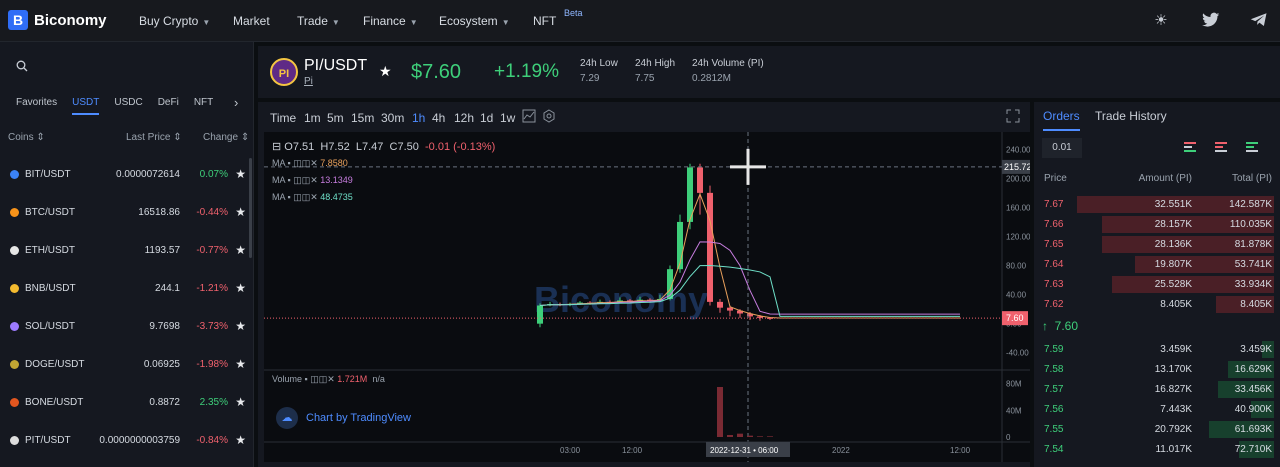 The height and width of the screenshot is (467, 1280). I want to click on orderbook-row: 7.58 13.170K 16.629K, so click(1157, 369).